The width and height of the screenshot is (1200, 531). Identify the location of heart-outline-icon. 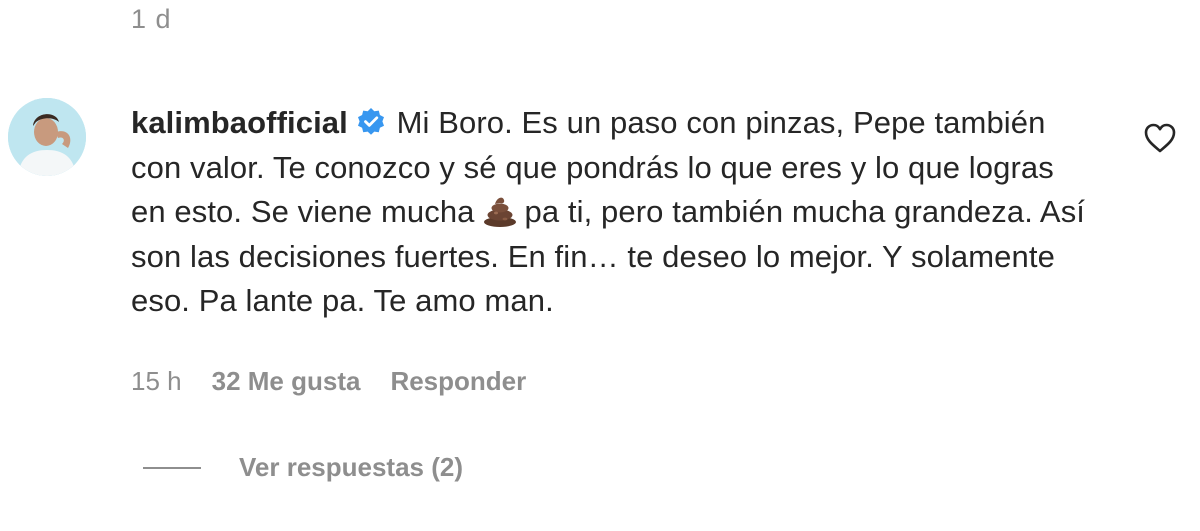
(1160, 138).